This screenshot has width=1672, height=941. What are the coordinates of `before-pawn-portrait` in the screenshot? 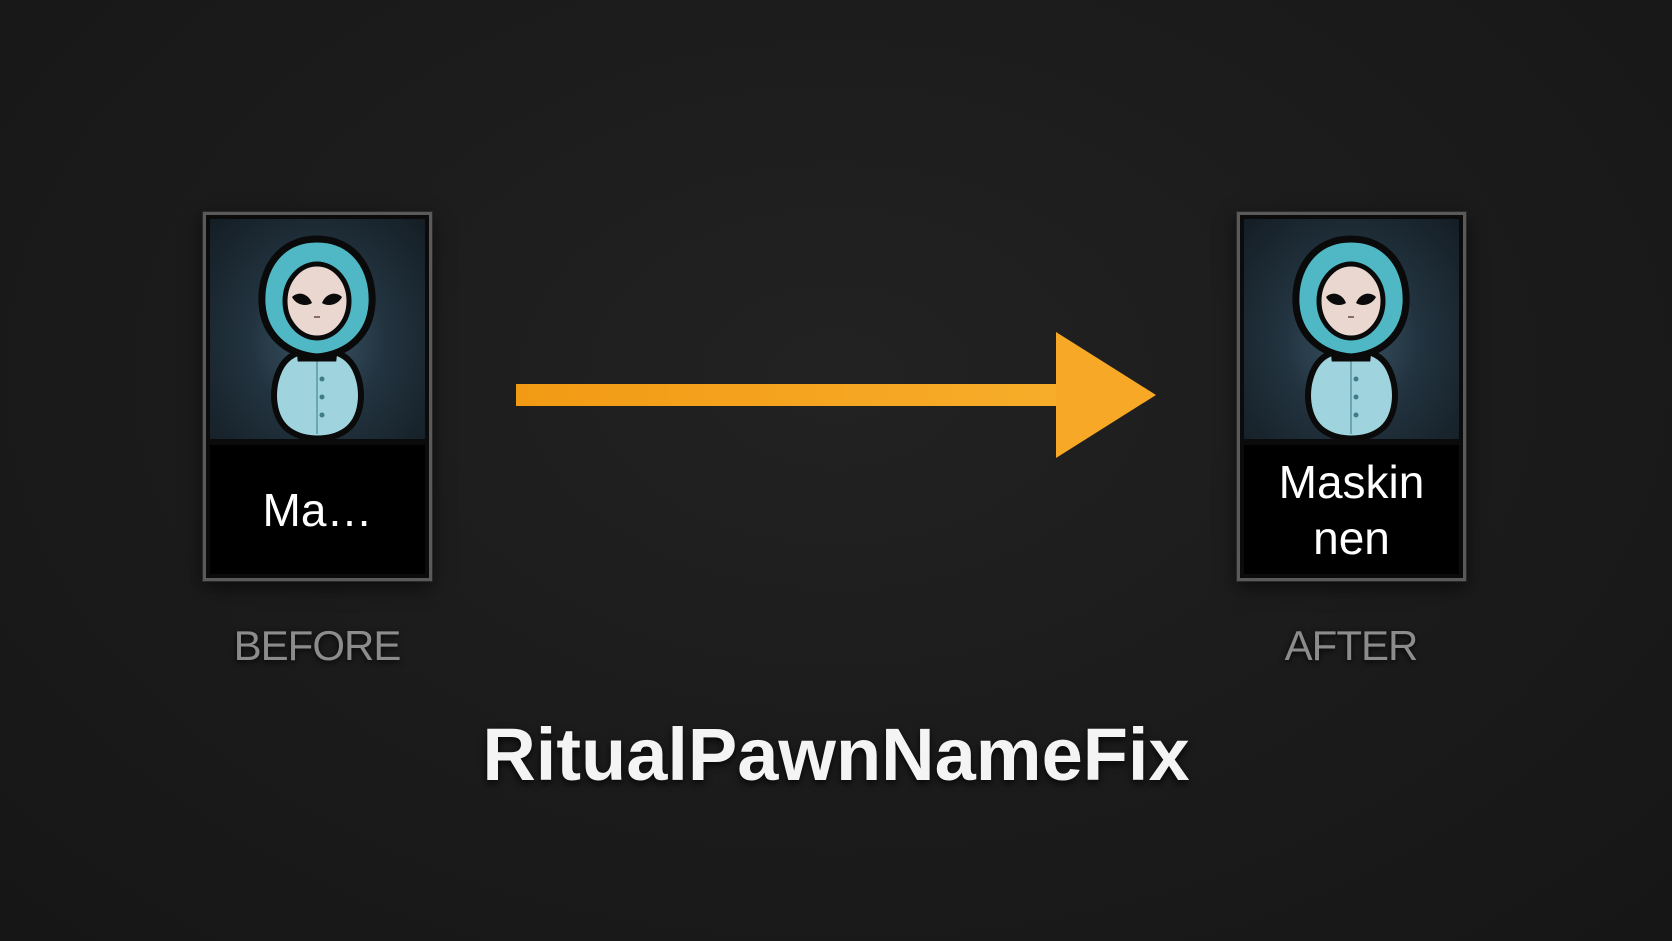 It's located at (317, 329).